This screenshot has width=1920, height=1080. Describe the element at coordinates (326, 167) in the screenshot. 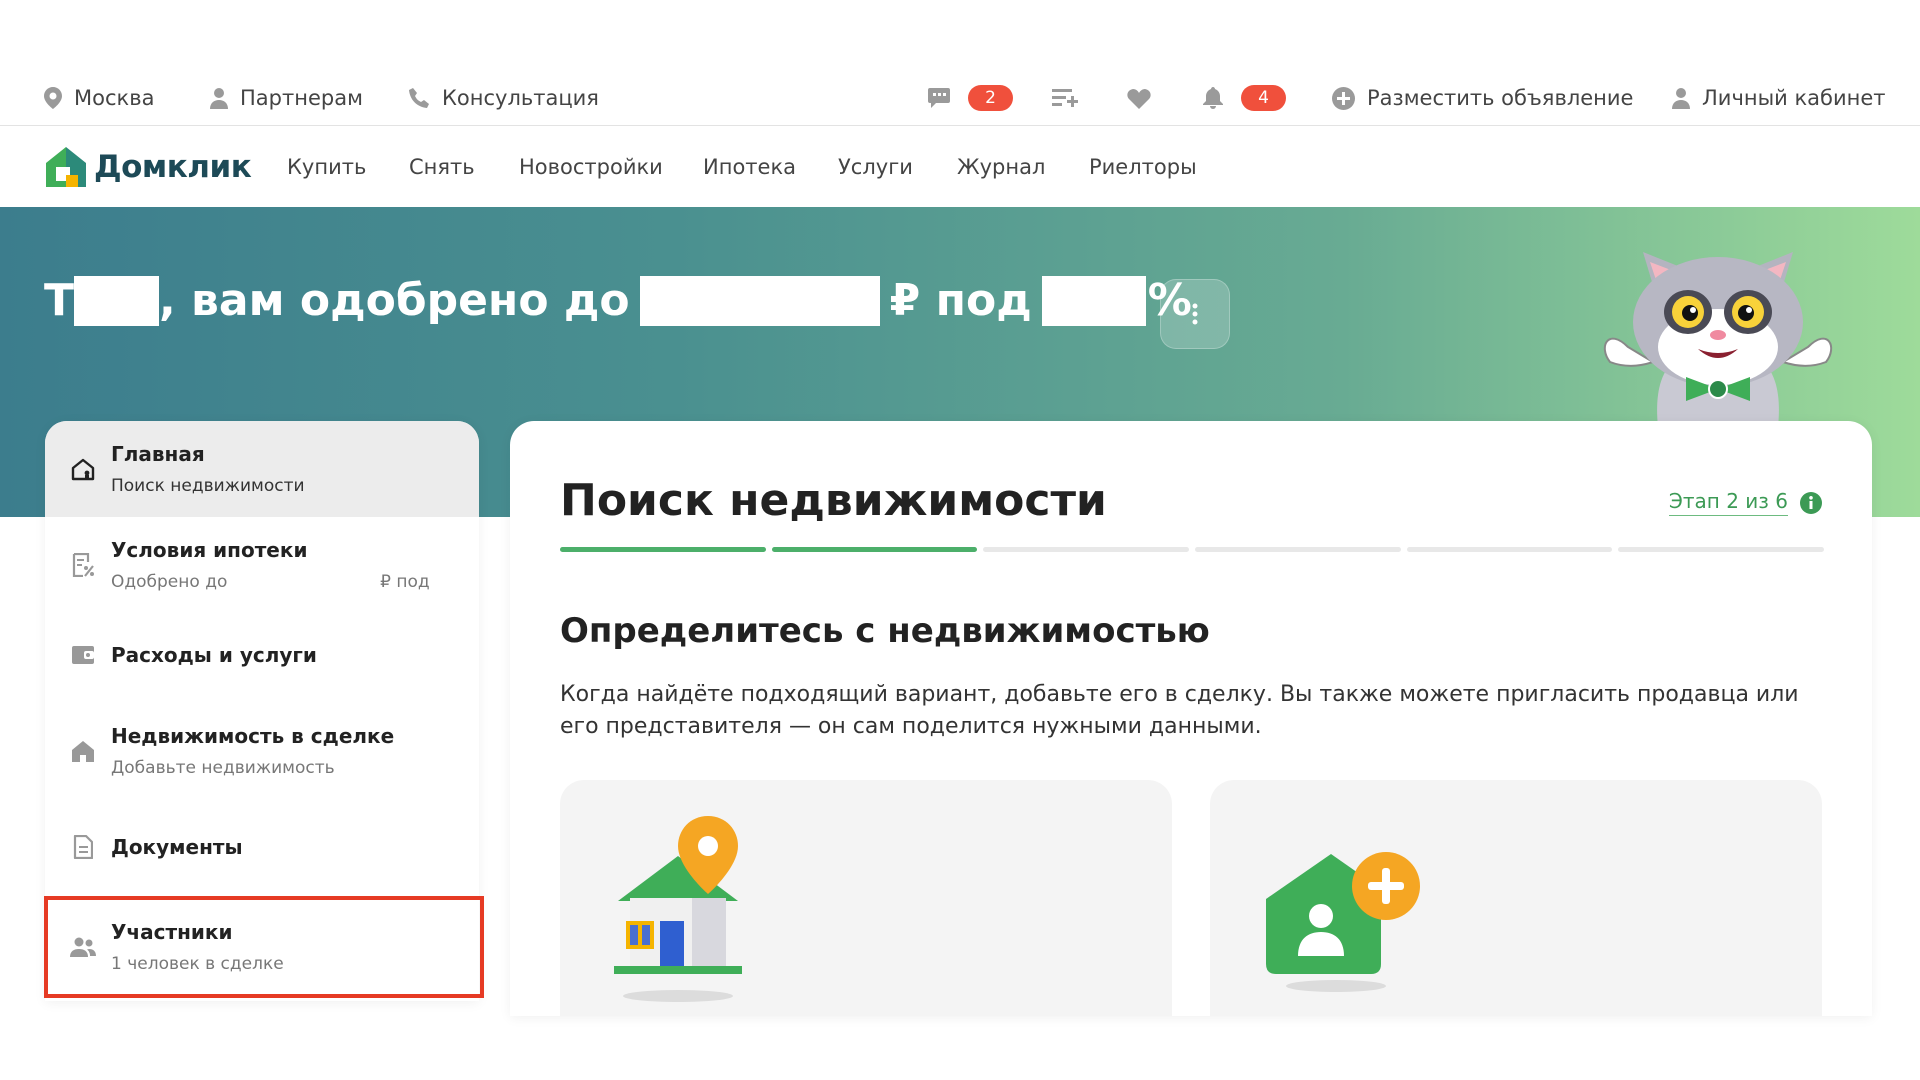

I see `nav-buy: Купить` at that location.